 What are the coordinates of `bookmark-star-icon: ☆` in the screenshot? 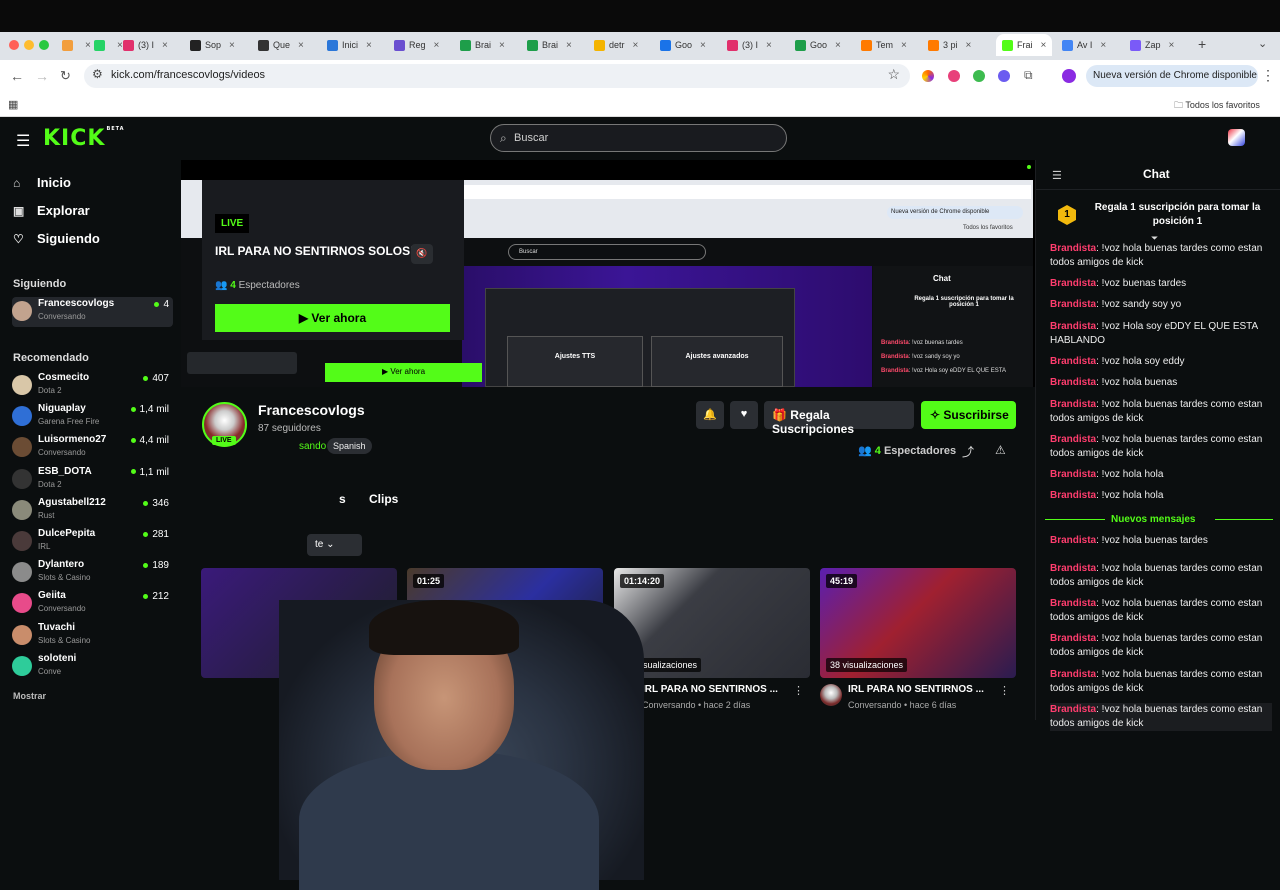 It's located at (893, 74).